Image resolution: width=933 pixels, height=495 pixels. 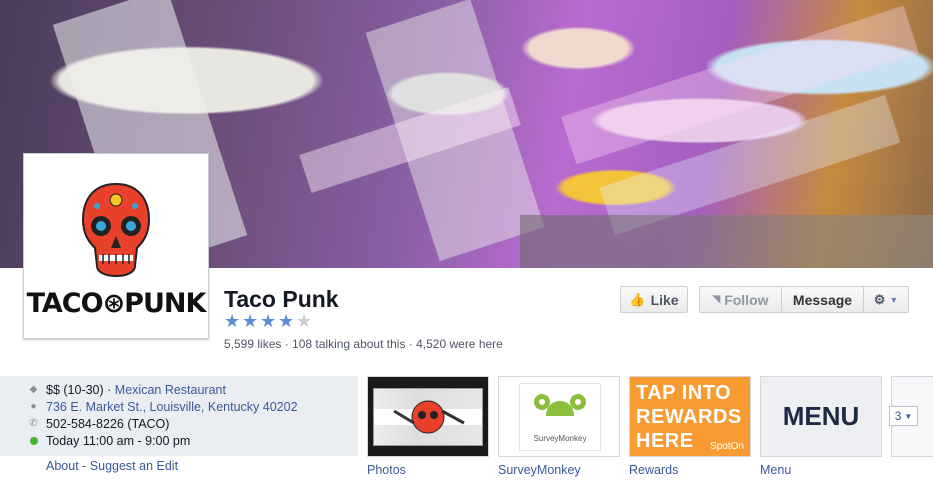 What do you see at coordinates (281, 299) in the screenshot?
I see `page-title: Taco Punk` at bounding box center [281, 299].